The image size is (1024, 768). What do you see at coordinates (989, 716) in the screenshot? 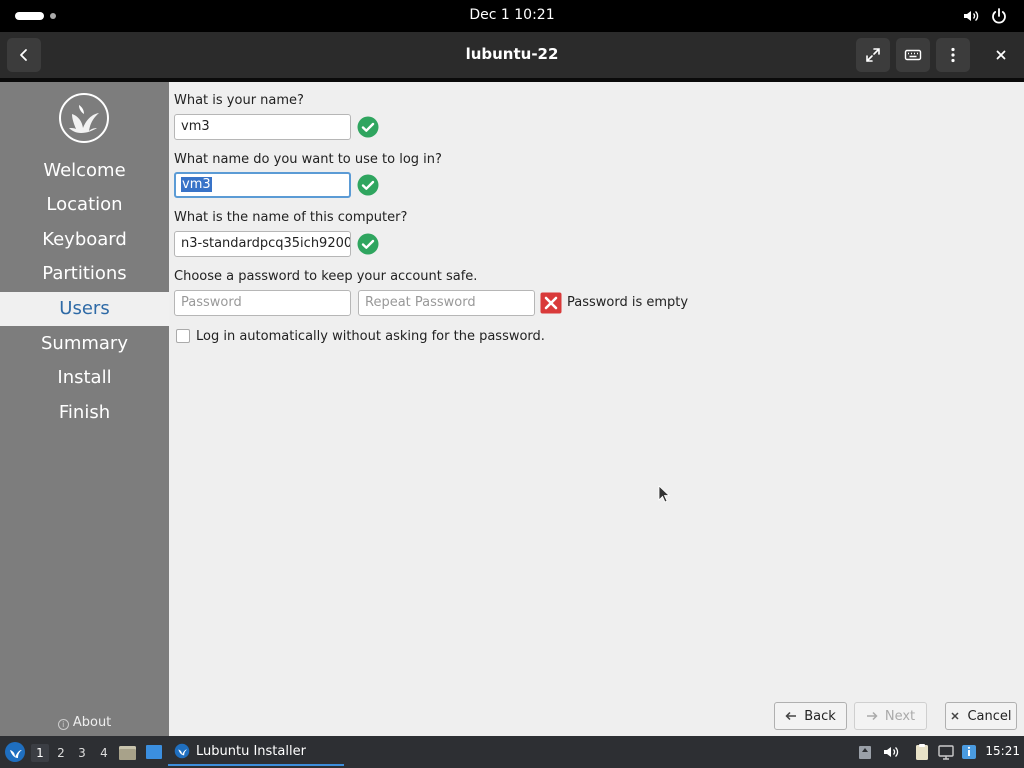
I see `cancel-button-label: Cancel` at bounding box center [989, 716].